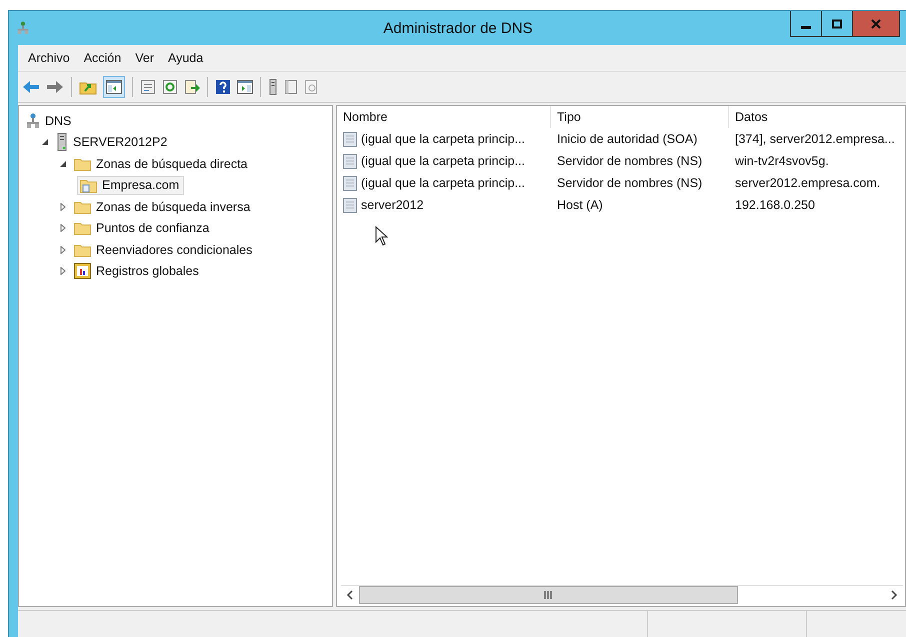 This screenshot has width=906, height=637. I want to click on mouse-pointer-icon, so click(381, 236).